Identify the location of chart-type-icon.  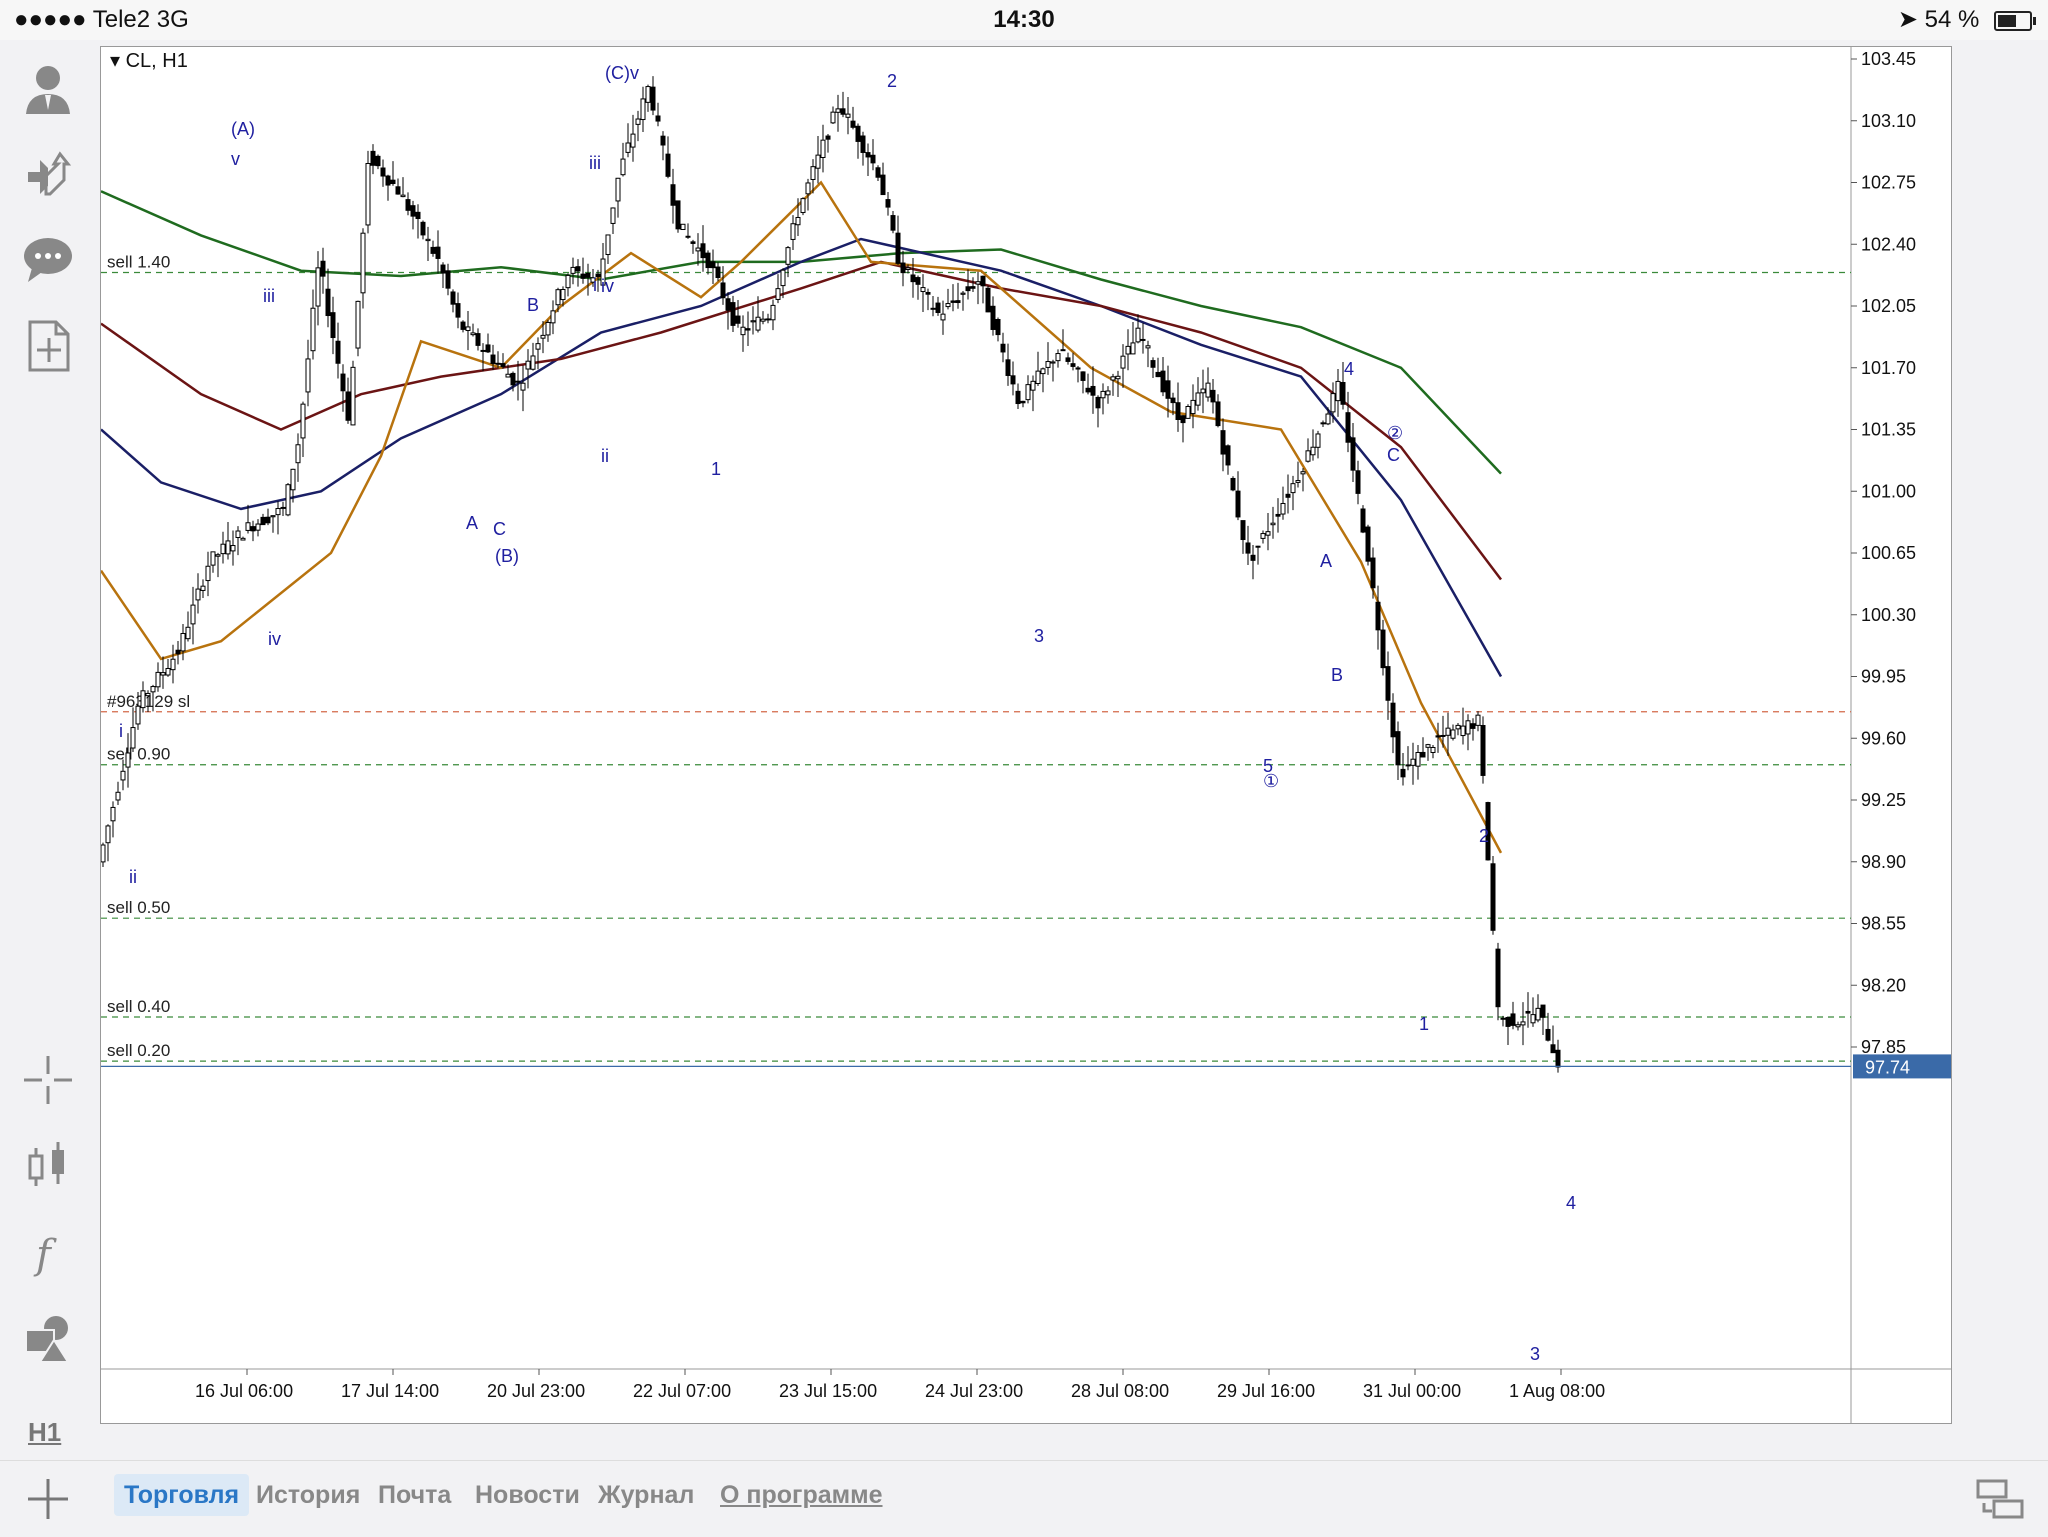
(48, 1166).